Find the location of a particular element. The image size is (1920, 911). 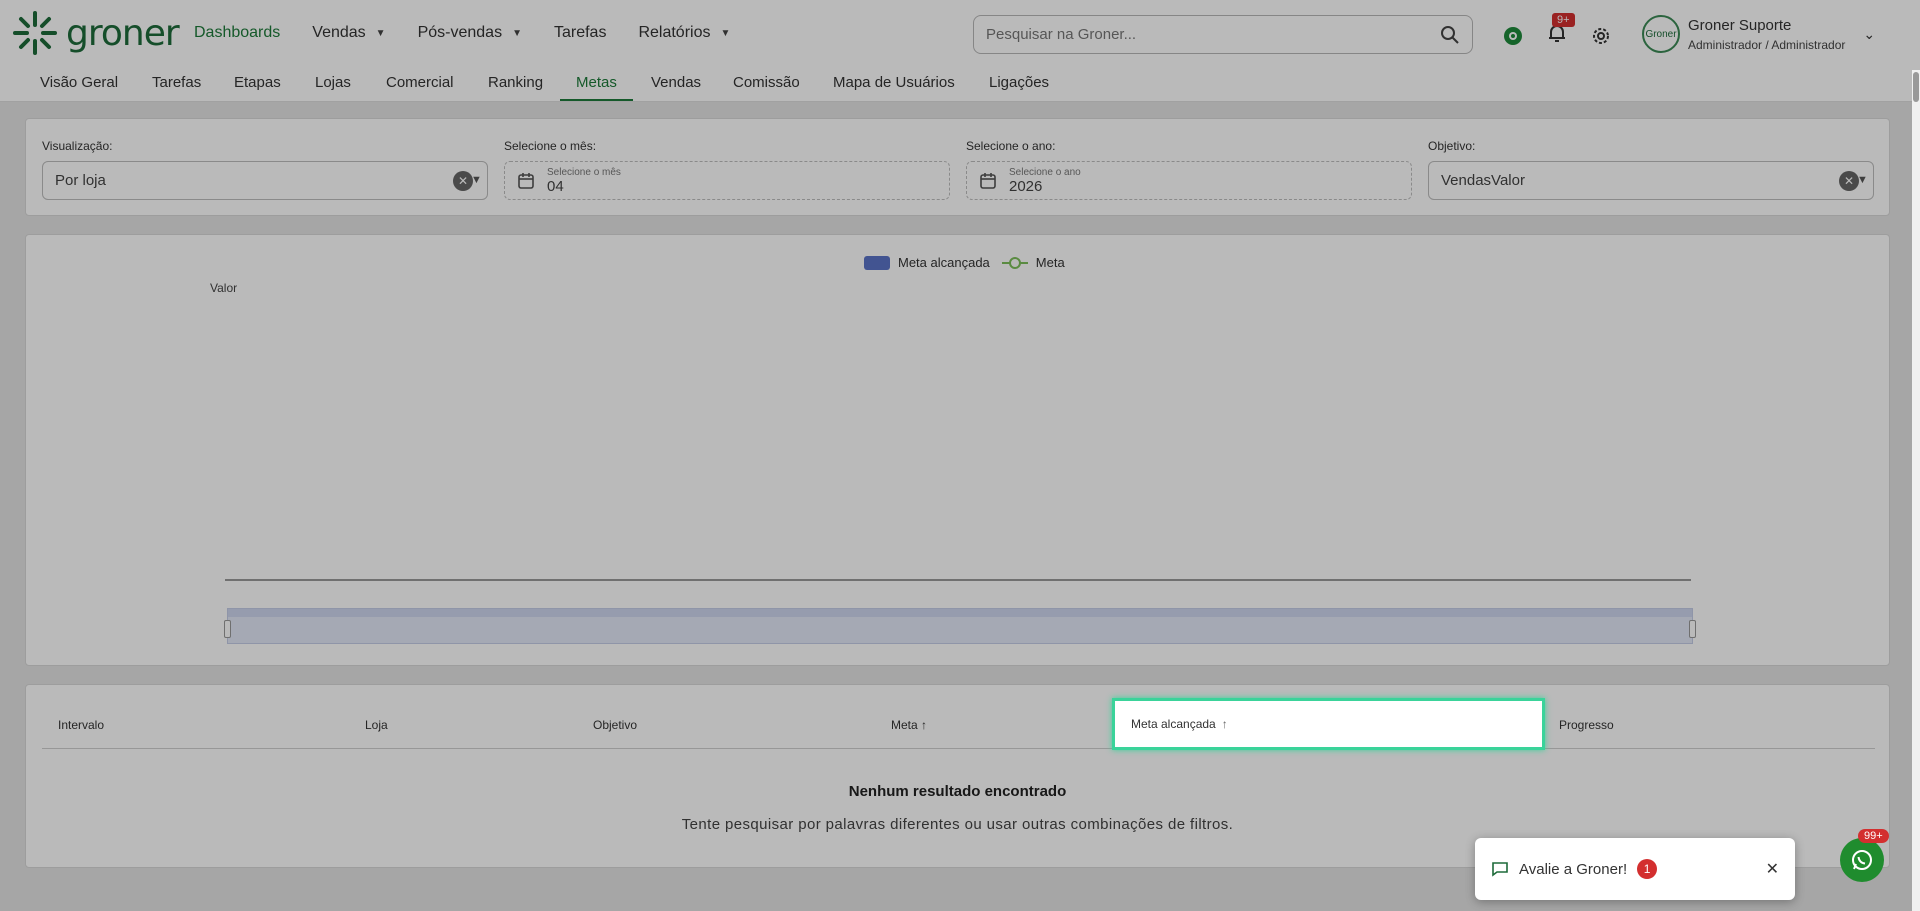

user-name: Groner Suporte is located at coordinates (1740, 25).